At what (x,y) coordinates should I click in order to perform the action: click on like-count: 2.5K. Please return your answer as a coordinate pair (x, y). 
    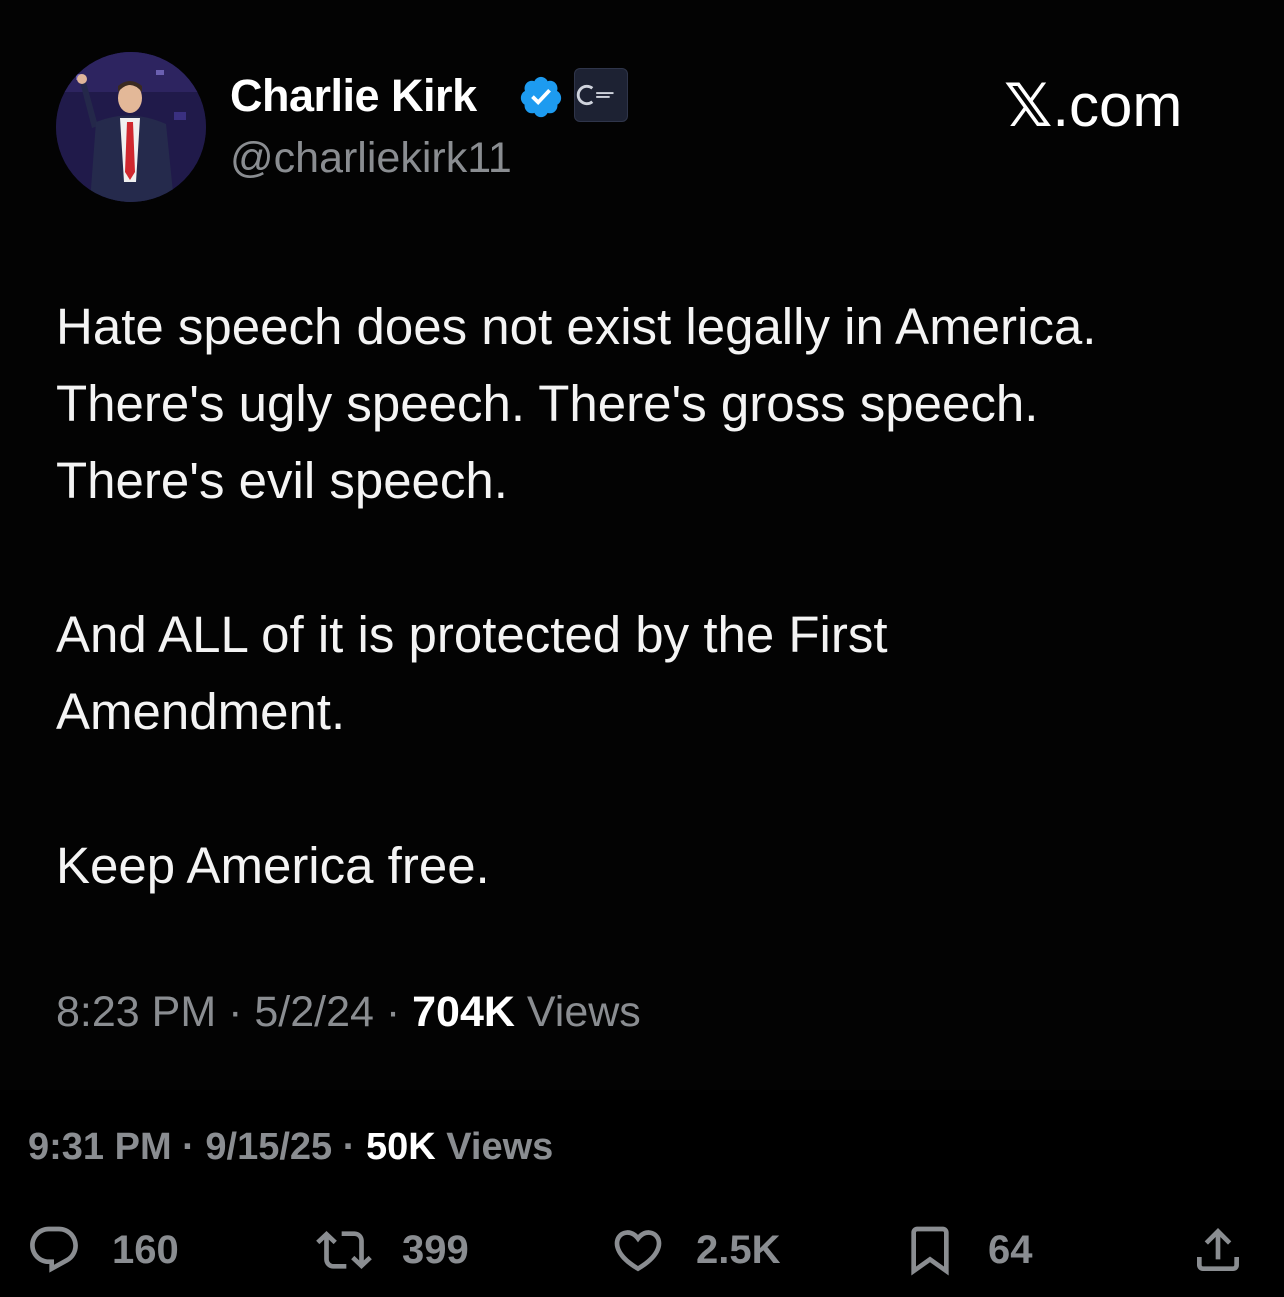
    Looking at the image, I should click on (738, 1249).